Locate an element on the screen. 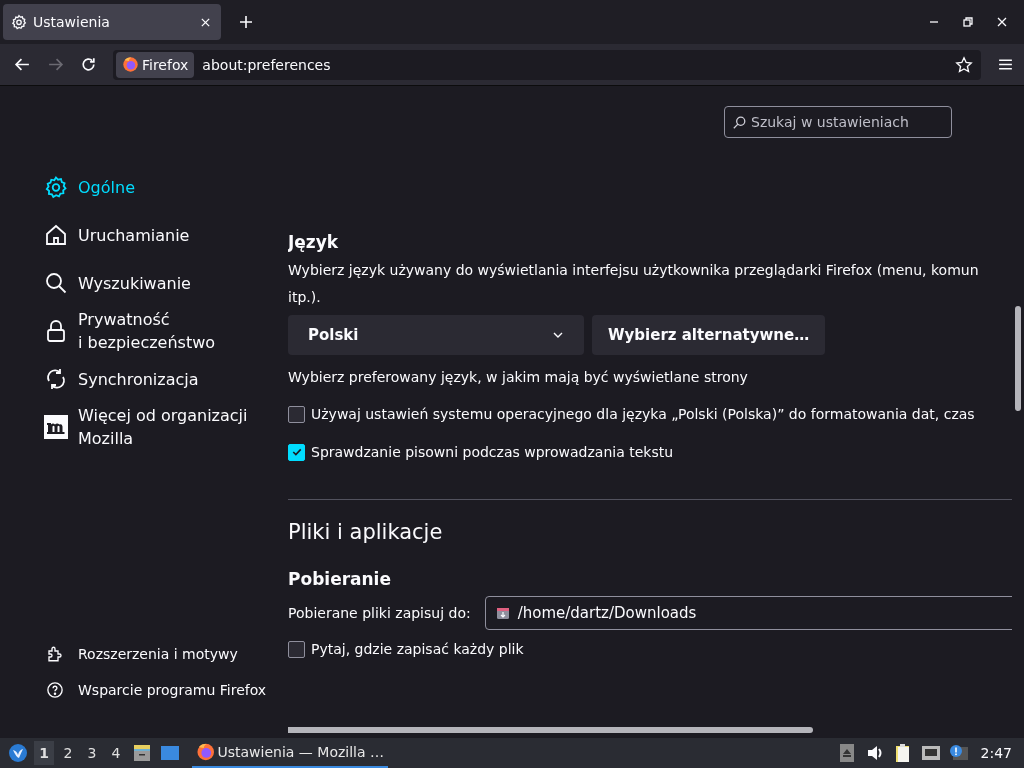 The width and height of the screenshot is (1024, 768). back-icon is located at coordinates (22, 64).